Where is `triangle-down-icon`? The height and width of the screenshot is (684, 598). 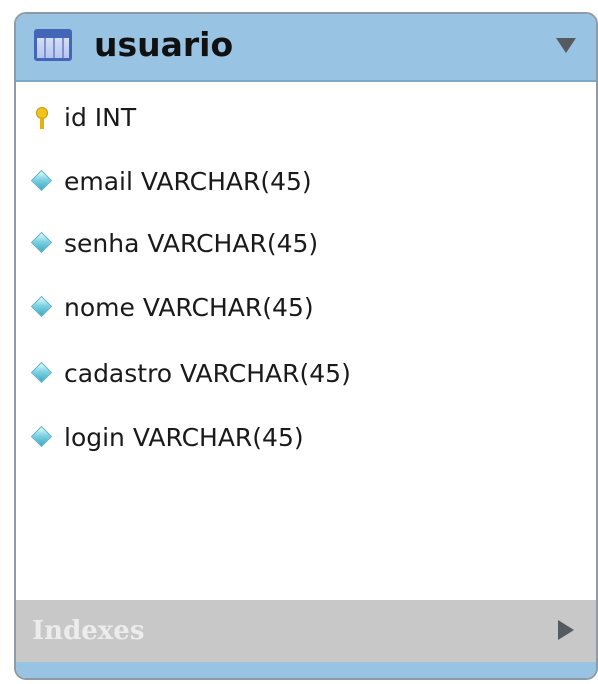 triangle-down-icon is located at coordinates (566, 45).